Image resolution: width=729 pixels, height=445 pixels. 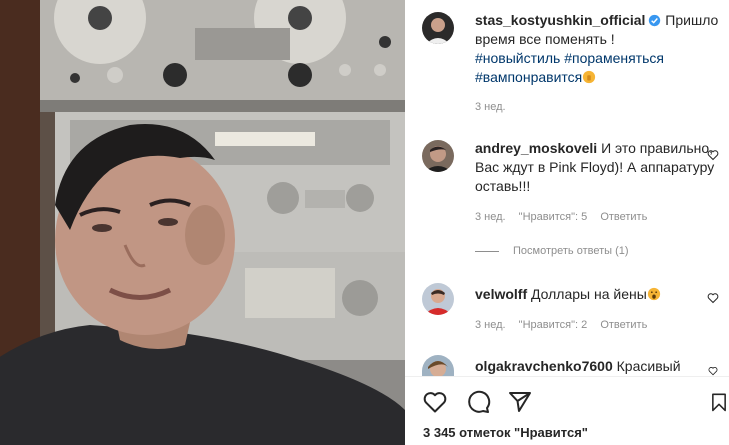 I want to click on comment-item: velwolff Доллары на йены, so click(x=595, y=294).